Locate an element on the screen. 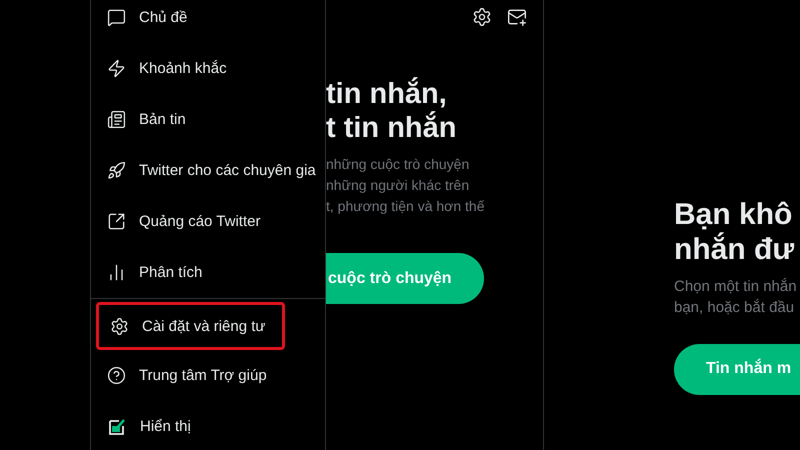 Image resolution: width=800 pixels, height=450 pixels. menu-item: Chủ đề is located at coordinates (208, 21).